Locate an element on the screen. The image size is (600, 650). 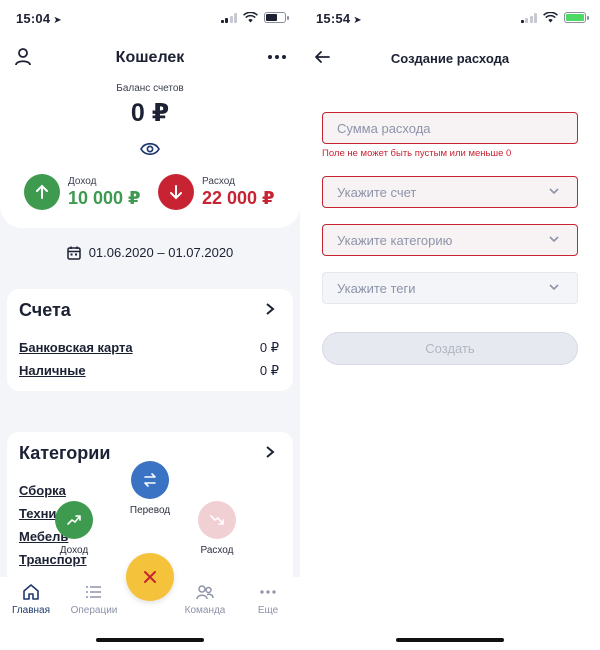
trend-down-icon is located at coordinates (217, 520).